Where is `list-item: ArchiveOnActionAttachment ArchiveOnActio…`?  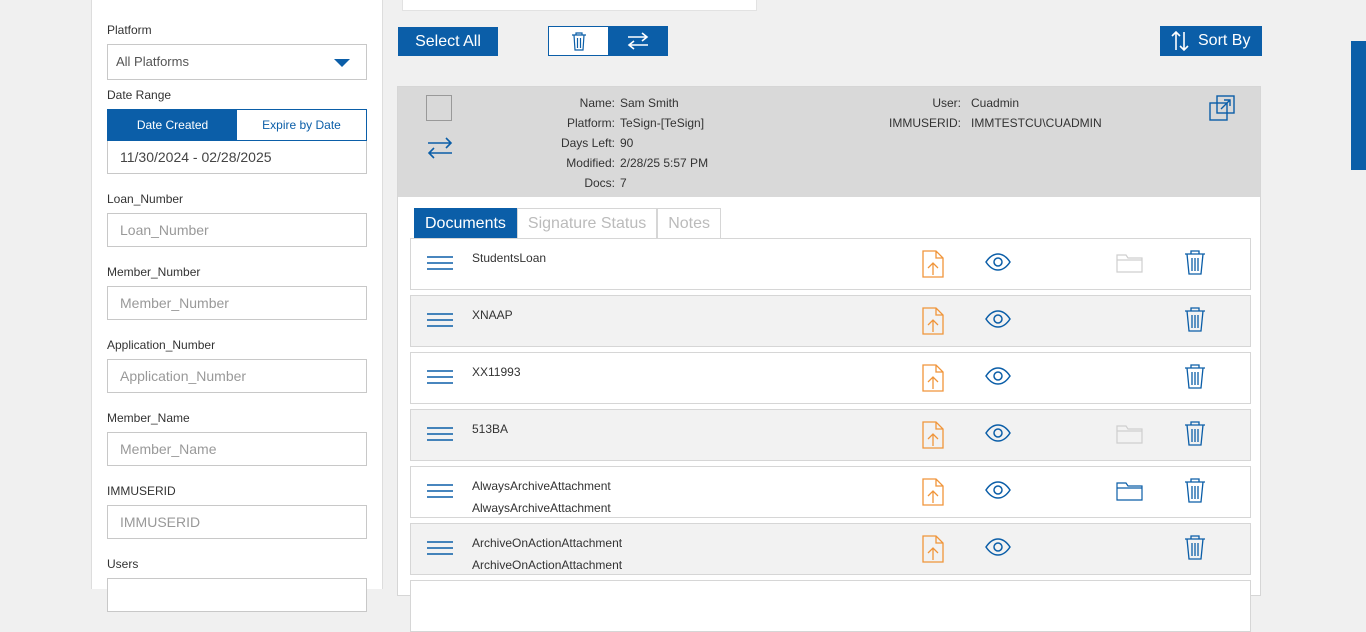 list-item: ArchiveOnActionAttachment ArchiveOnActio… is located at coordinates (830, 549).